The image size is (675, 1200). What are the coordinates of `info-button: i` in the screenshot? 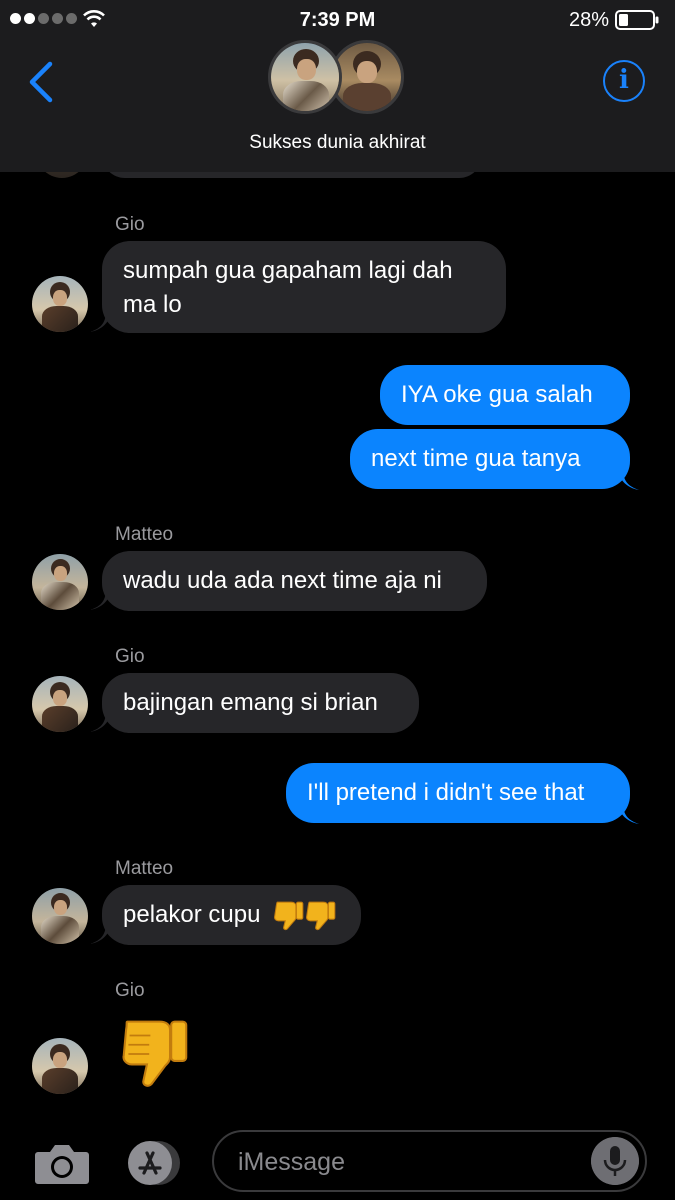 It's located at (624, 81).